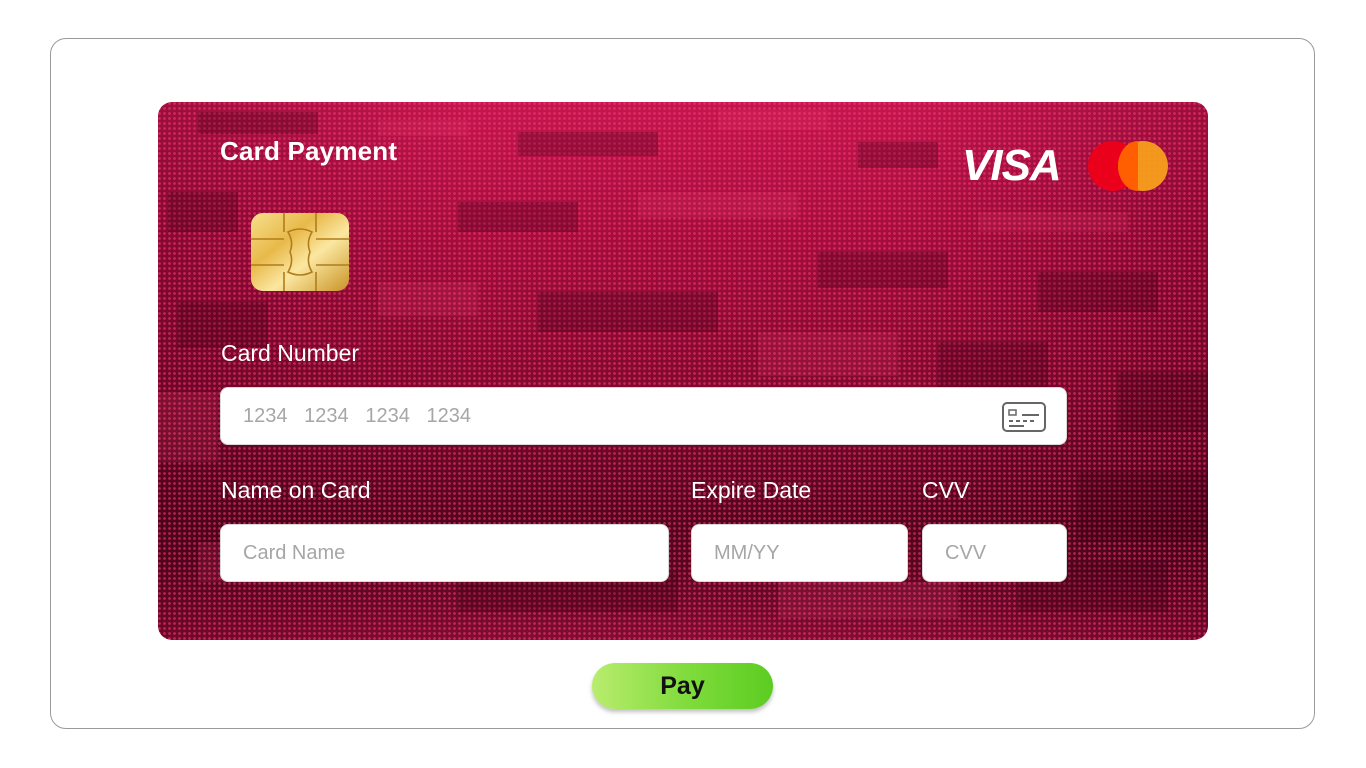 This screenshot has width=1366, height=768. Describe the element at coordinates (994, 553) in the screenshot. I see `cvv-input` at that location.